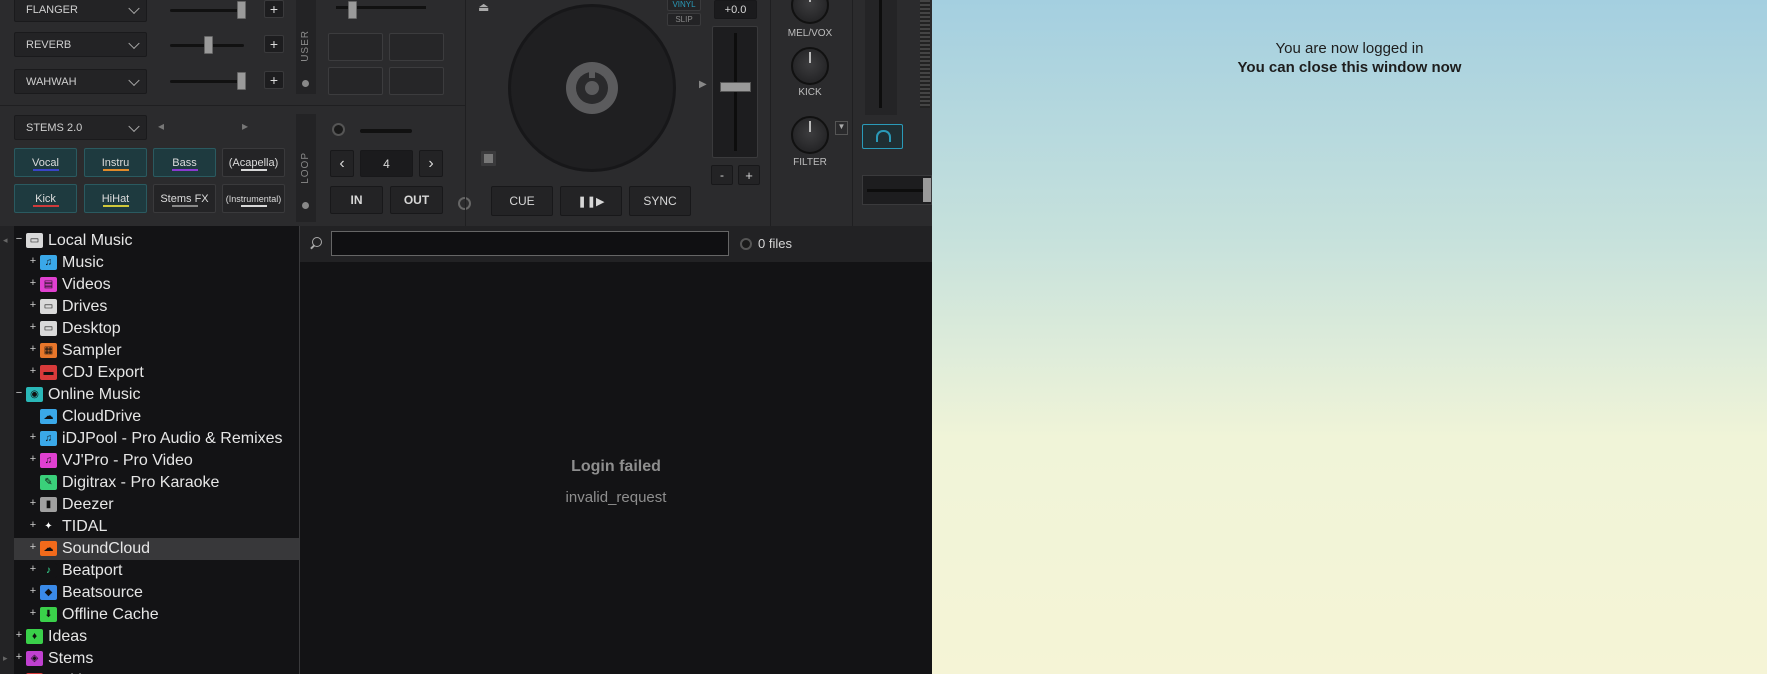  I want to click on fx-dropdown-reverb: REVERB, so click(80, 44).